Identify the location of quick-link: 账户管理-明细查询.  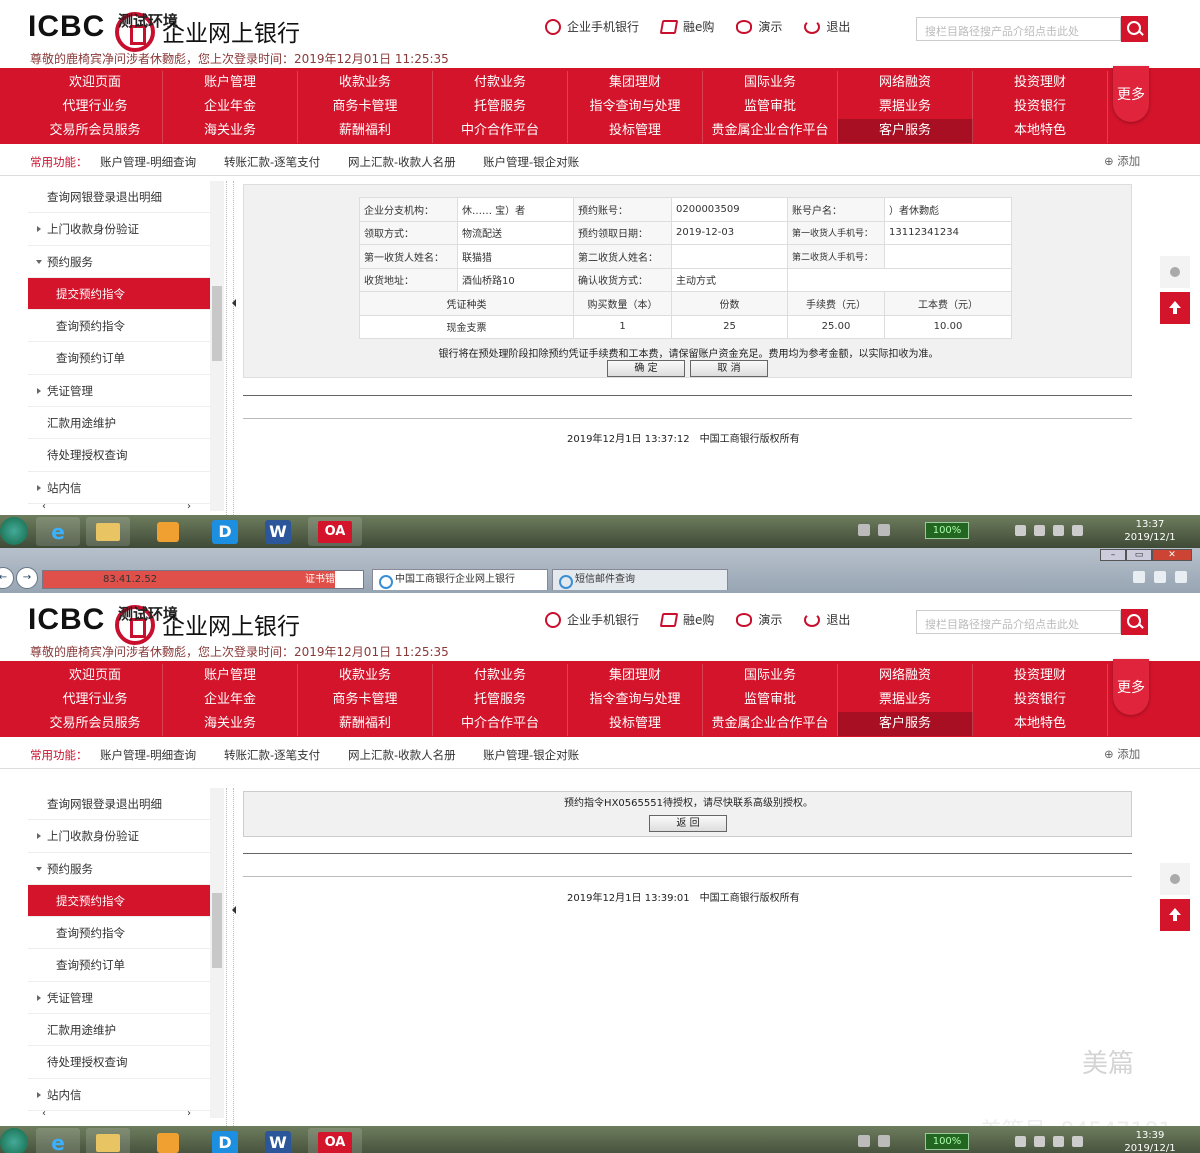
(148, 755).